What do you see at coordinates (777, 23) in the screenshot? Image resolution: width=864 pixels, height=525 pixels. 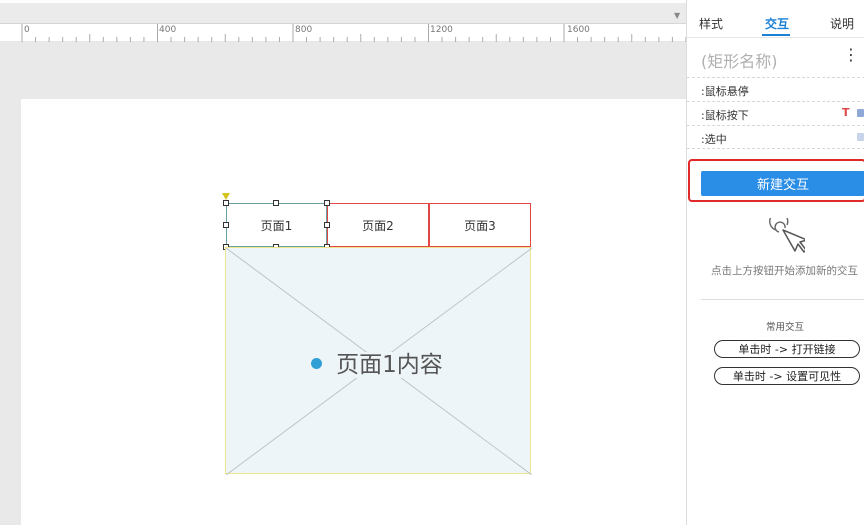 I see `tab-interaction: 交互` at bounding box center [777, 23].